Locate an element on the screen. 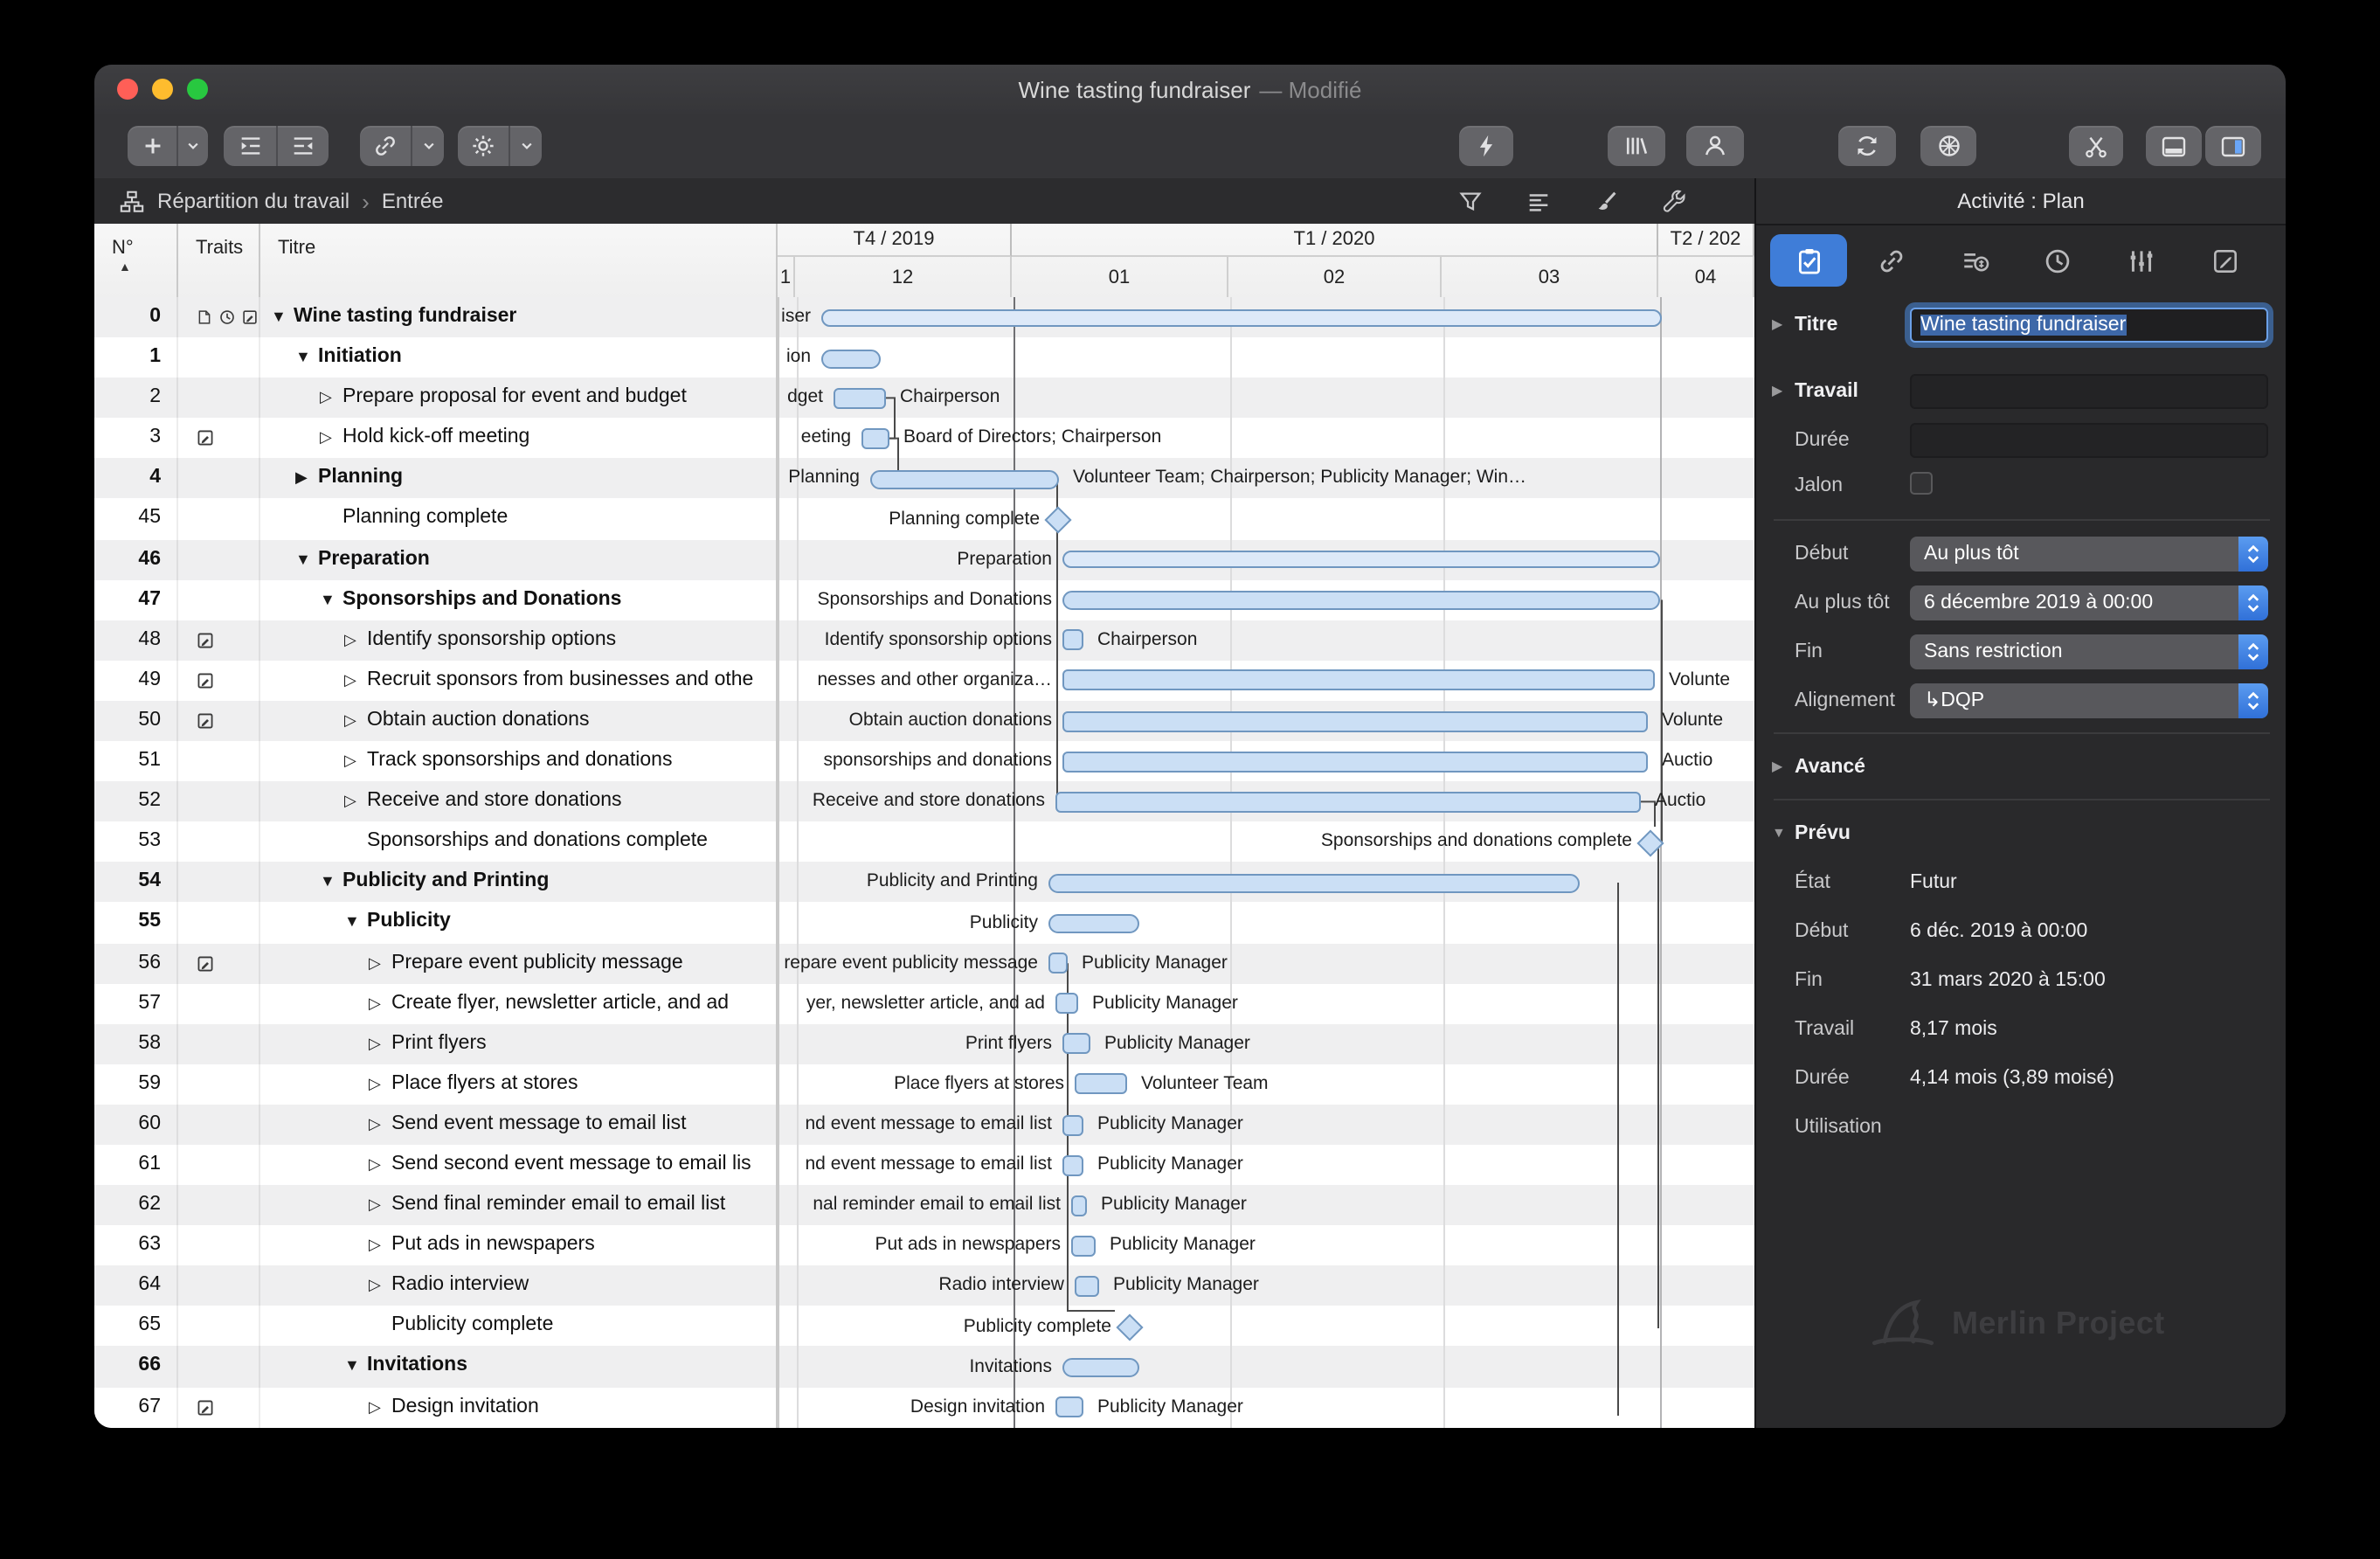  resources-button is located at coordinates (1715, 146).